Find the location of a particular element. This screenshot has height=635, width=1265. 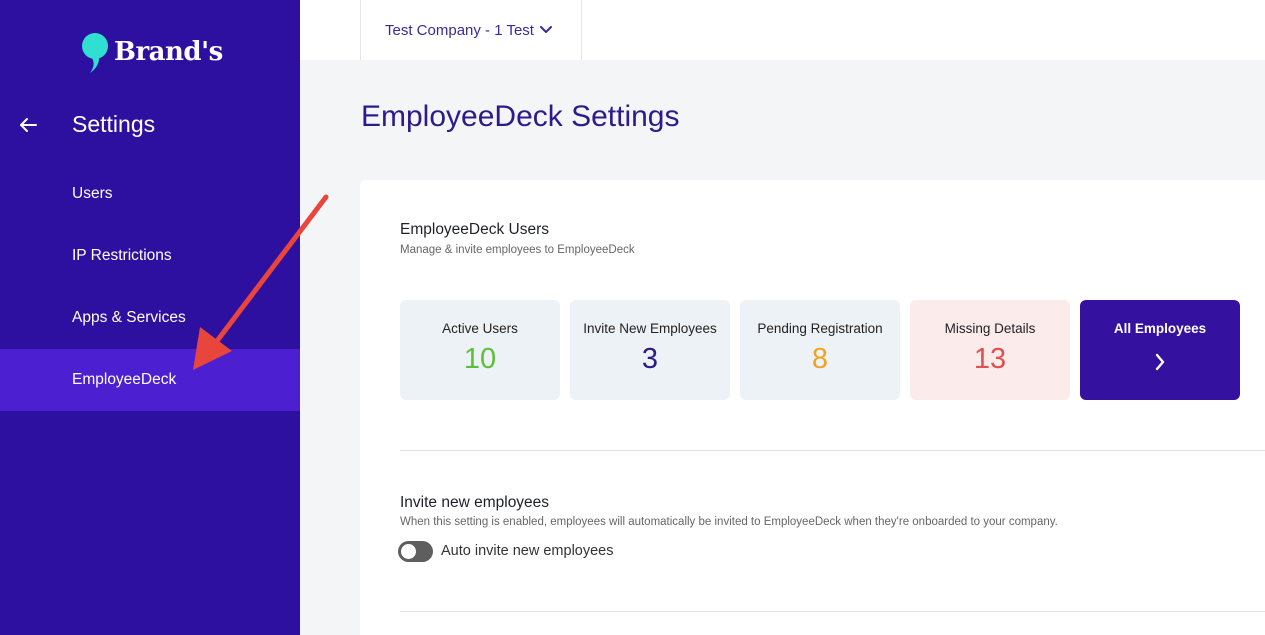

sidebar-item-label: Users is located at coordinates (92, 193).